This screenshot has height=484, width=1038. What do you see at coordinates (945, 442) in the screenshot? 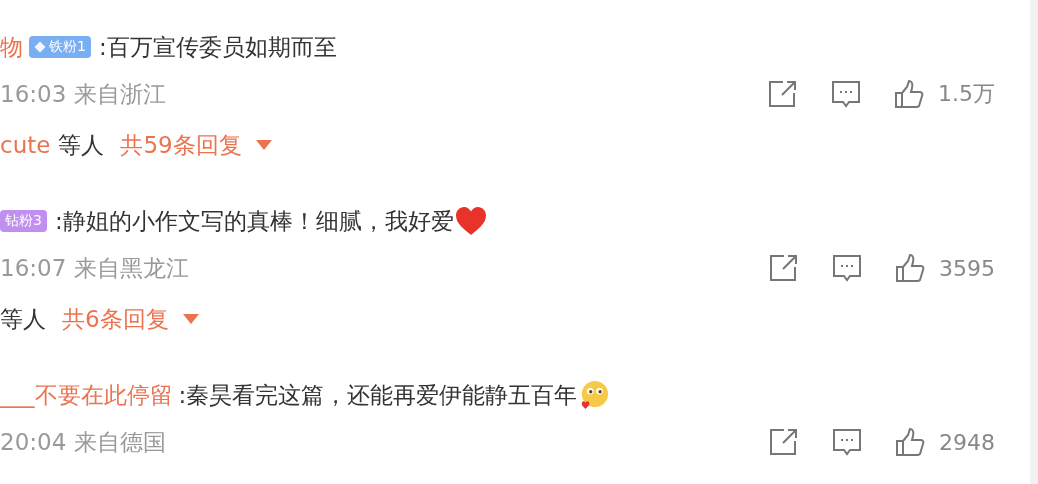
I see `like-button: 2948` at bounding box center [945, 442].